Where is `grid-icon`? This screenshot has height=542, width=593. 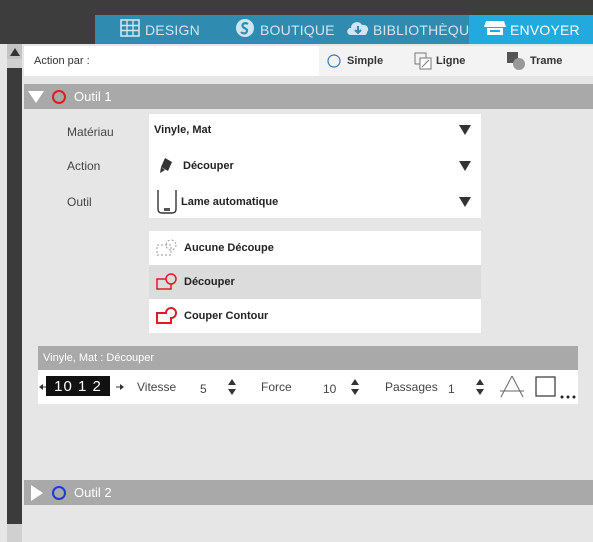 grid-icon is located at coordinates (130, 29).